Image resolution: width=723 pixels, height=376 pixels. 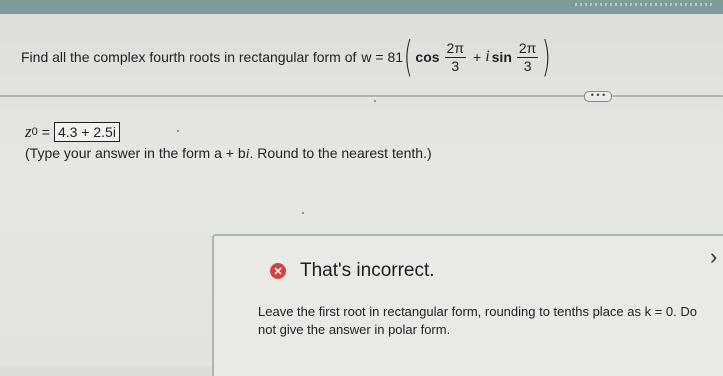 What do you see at coordinates (278, 271) in the screenshot?
I see `x-circle-icon: ✕` at bounding box center [278, 271].